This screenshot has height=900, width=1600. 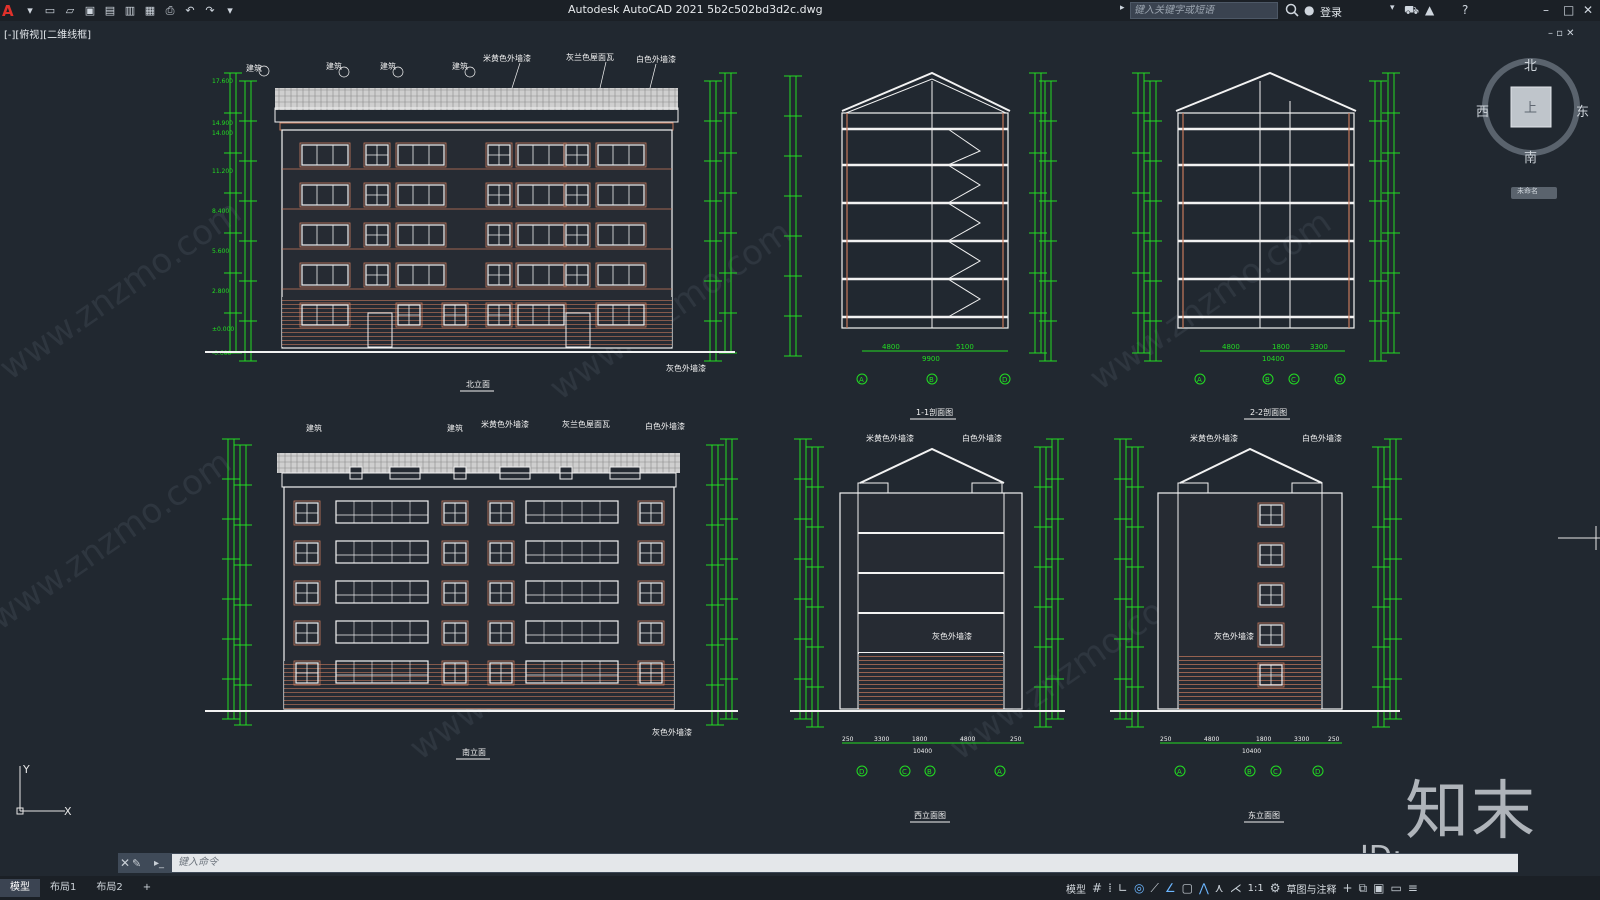 What do you see at coordinates (478, 384) in the screenshot?
I see `drawing-caption: 北立面` at bounding box center [478, 384].